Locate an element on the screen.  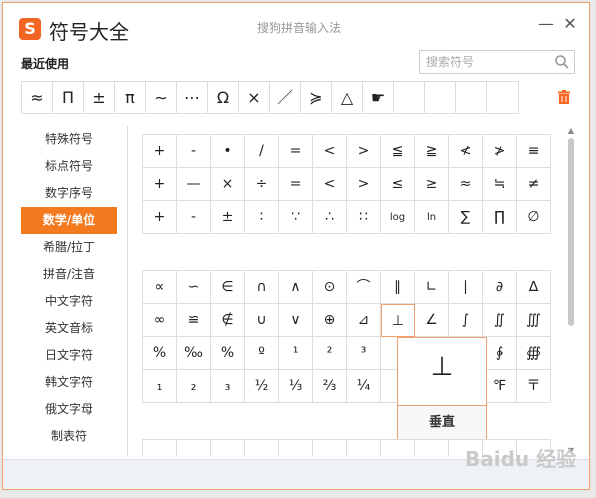
symbol-cell: ≈ is located at coordinates (466, 184).